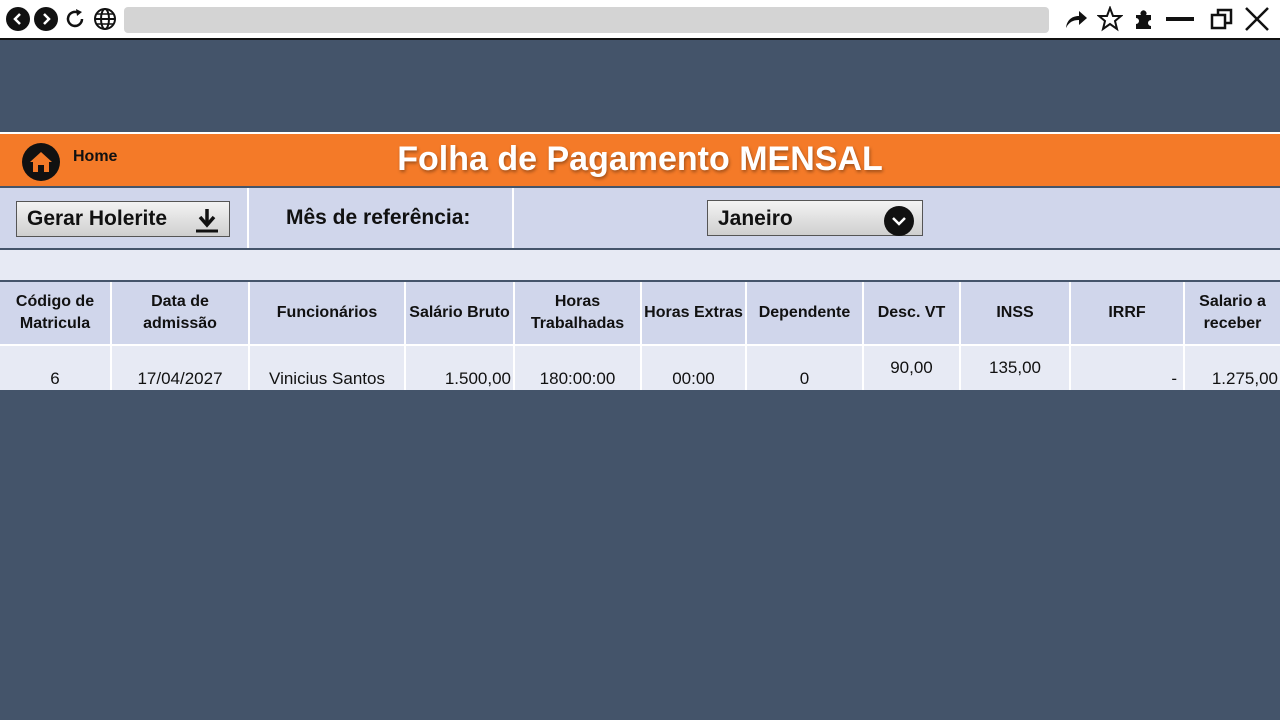 The image size is (1280, 720). Describe the element at coordinates (578, 367) in the screenshot. I see `cell-horas-trabalhadas: 180:00:00` at that location.